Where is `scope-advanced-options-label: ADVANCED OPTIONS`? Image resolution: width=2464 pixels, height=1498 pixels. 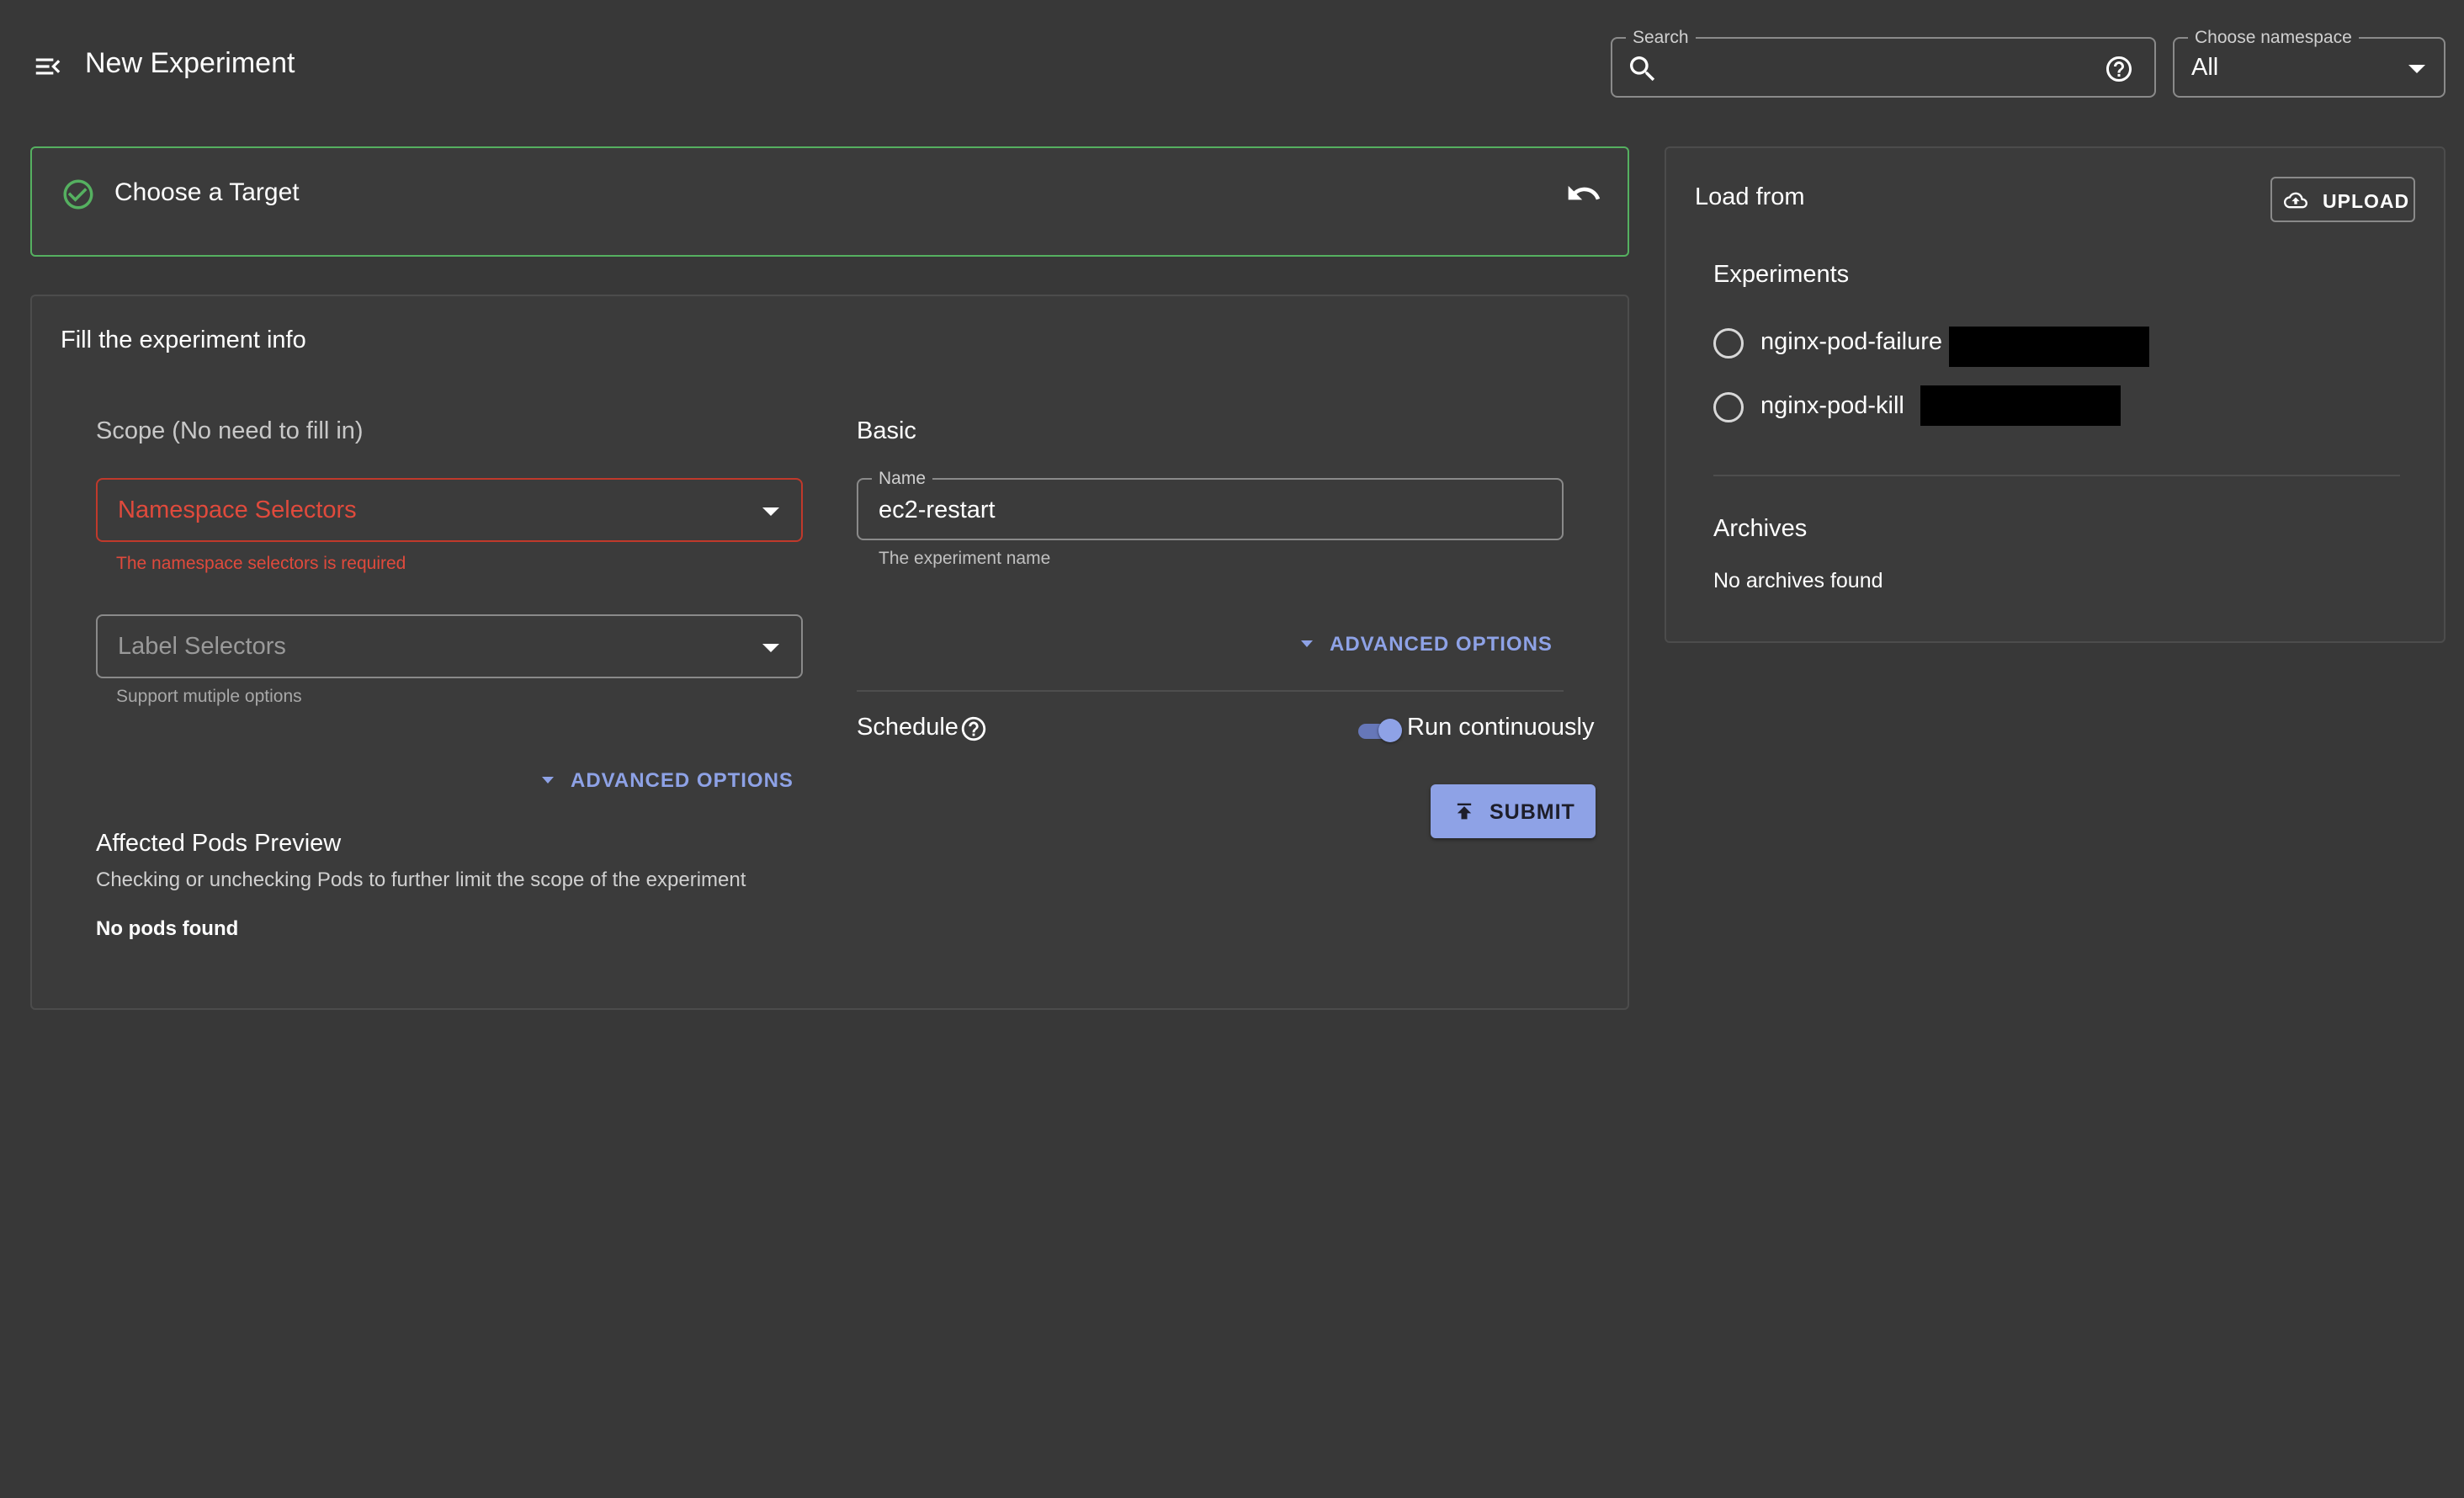 scope-advanced-options-label: ADVANCED OPTIONS is located at coordinates (682, 780).